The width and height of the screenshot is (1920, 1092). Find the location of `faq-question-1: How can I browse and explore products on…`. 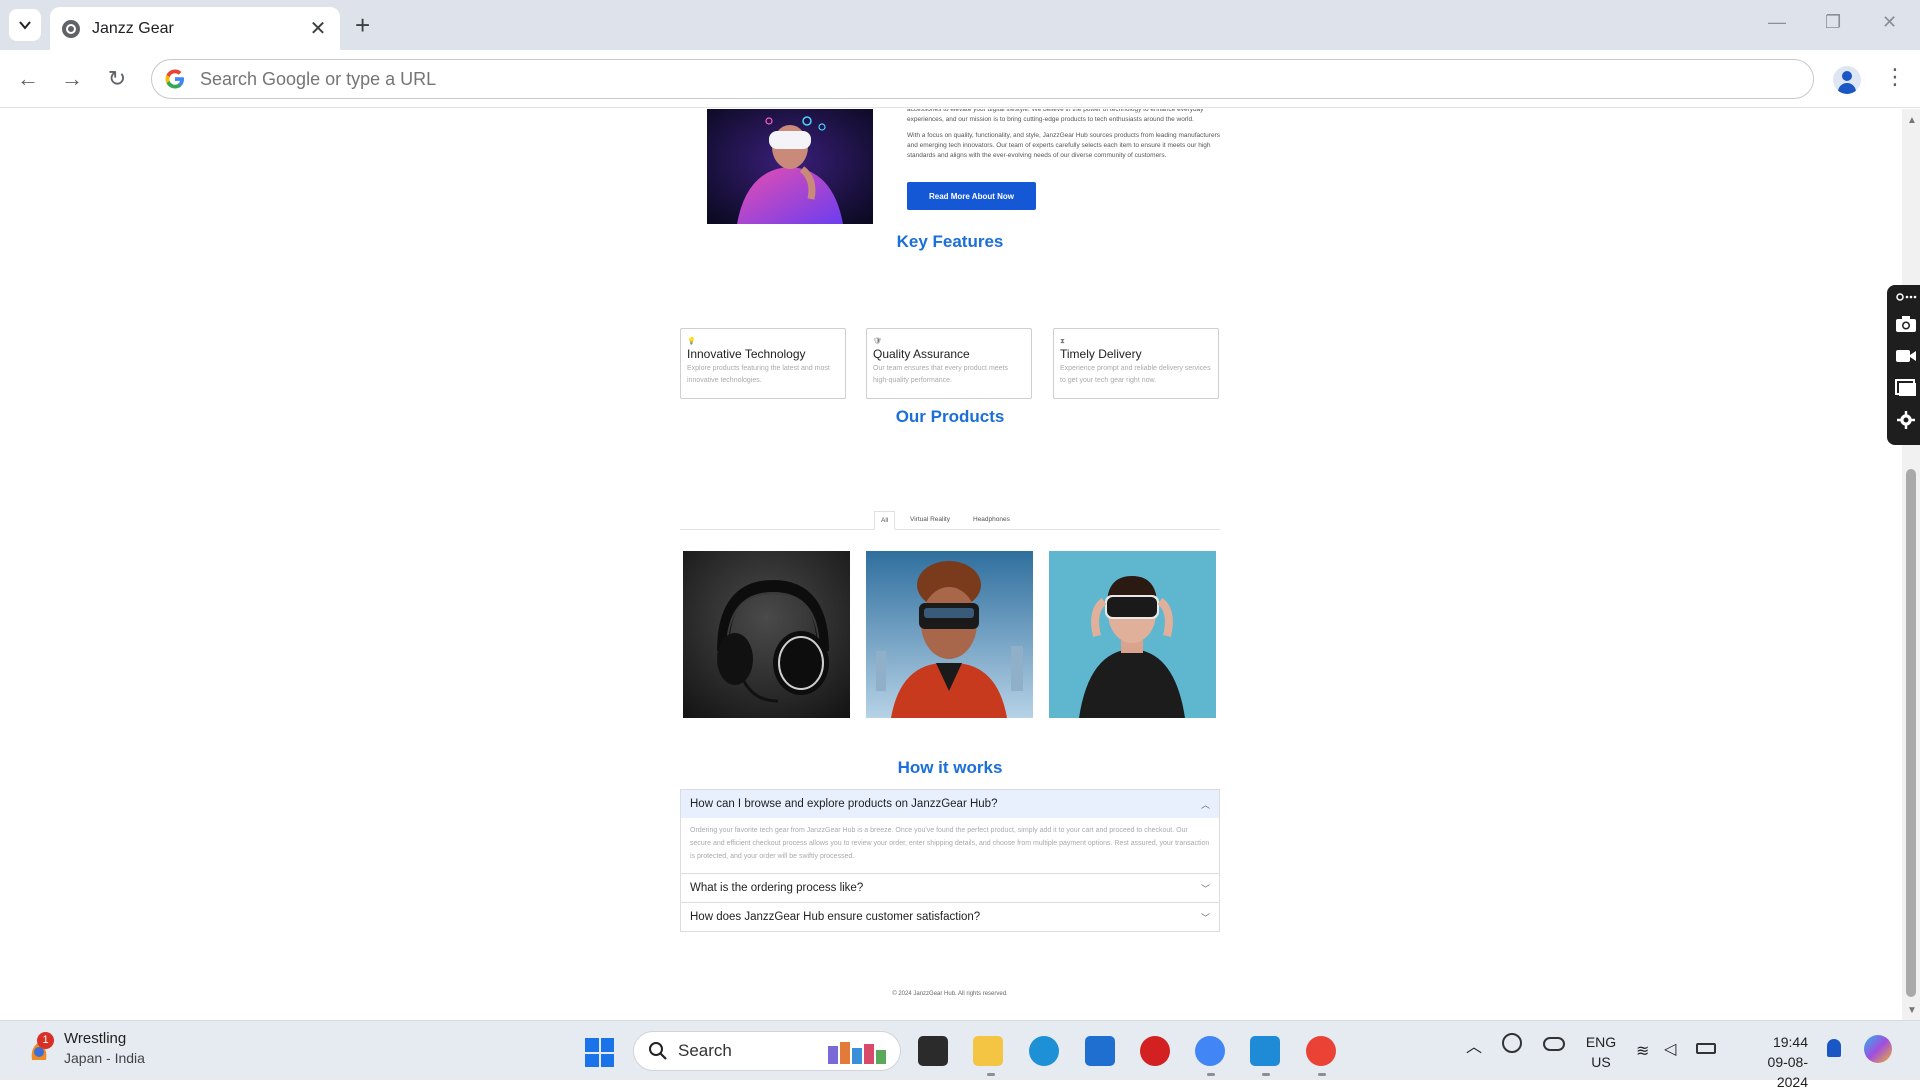

faq-question-1: How can I browse and explore products on… is located at coordinates (950, 804).